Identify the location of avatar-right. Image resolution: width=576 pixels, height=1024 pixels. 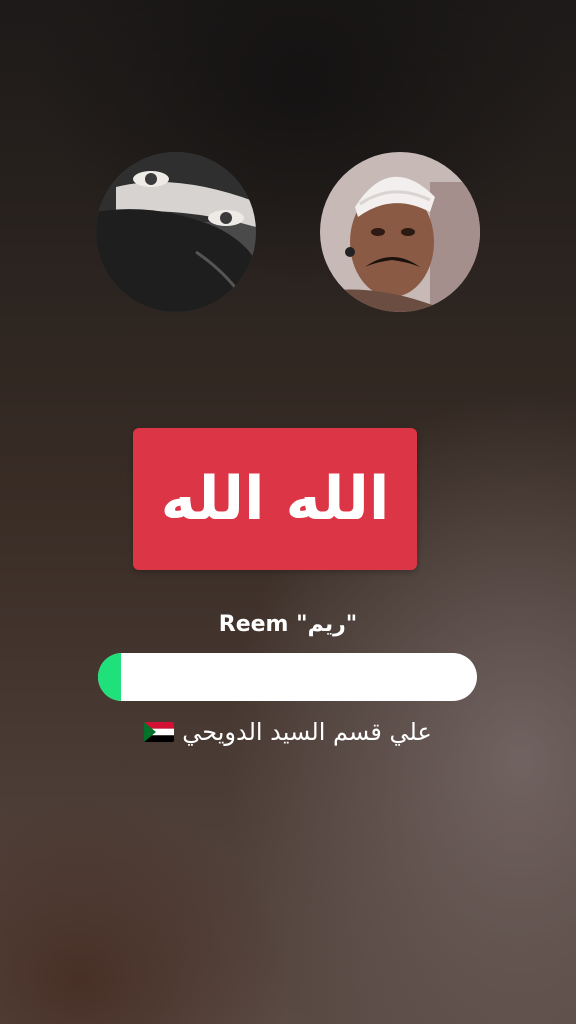
(400, 232).